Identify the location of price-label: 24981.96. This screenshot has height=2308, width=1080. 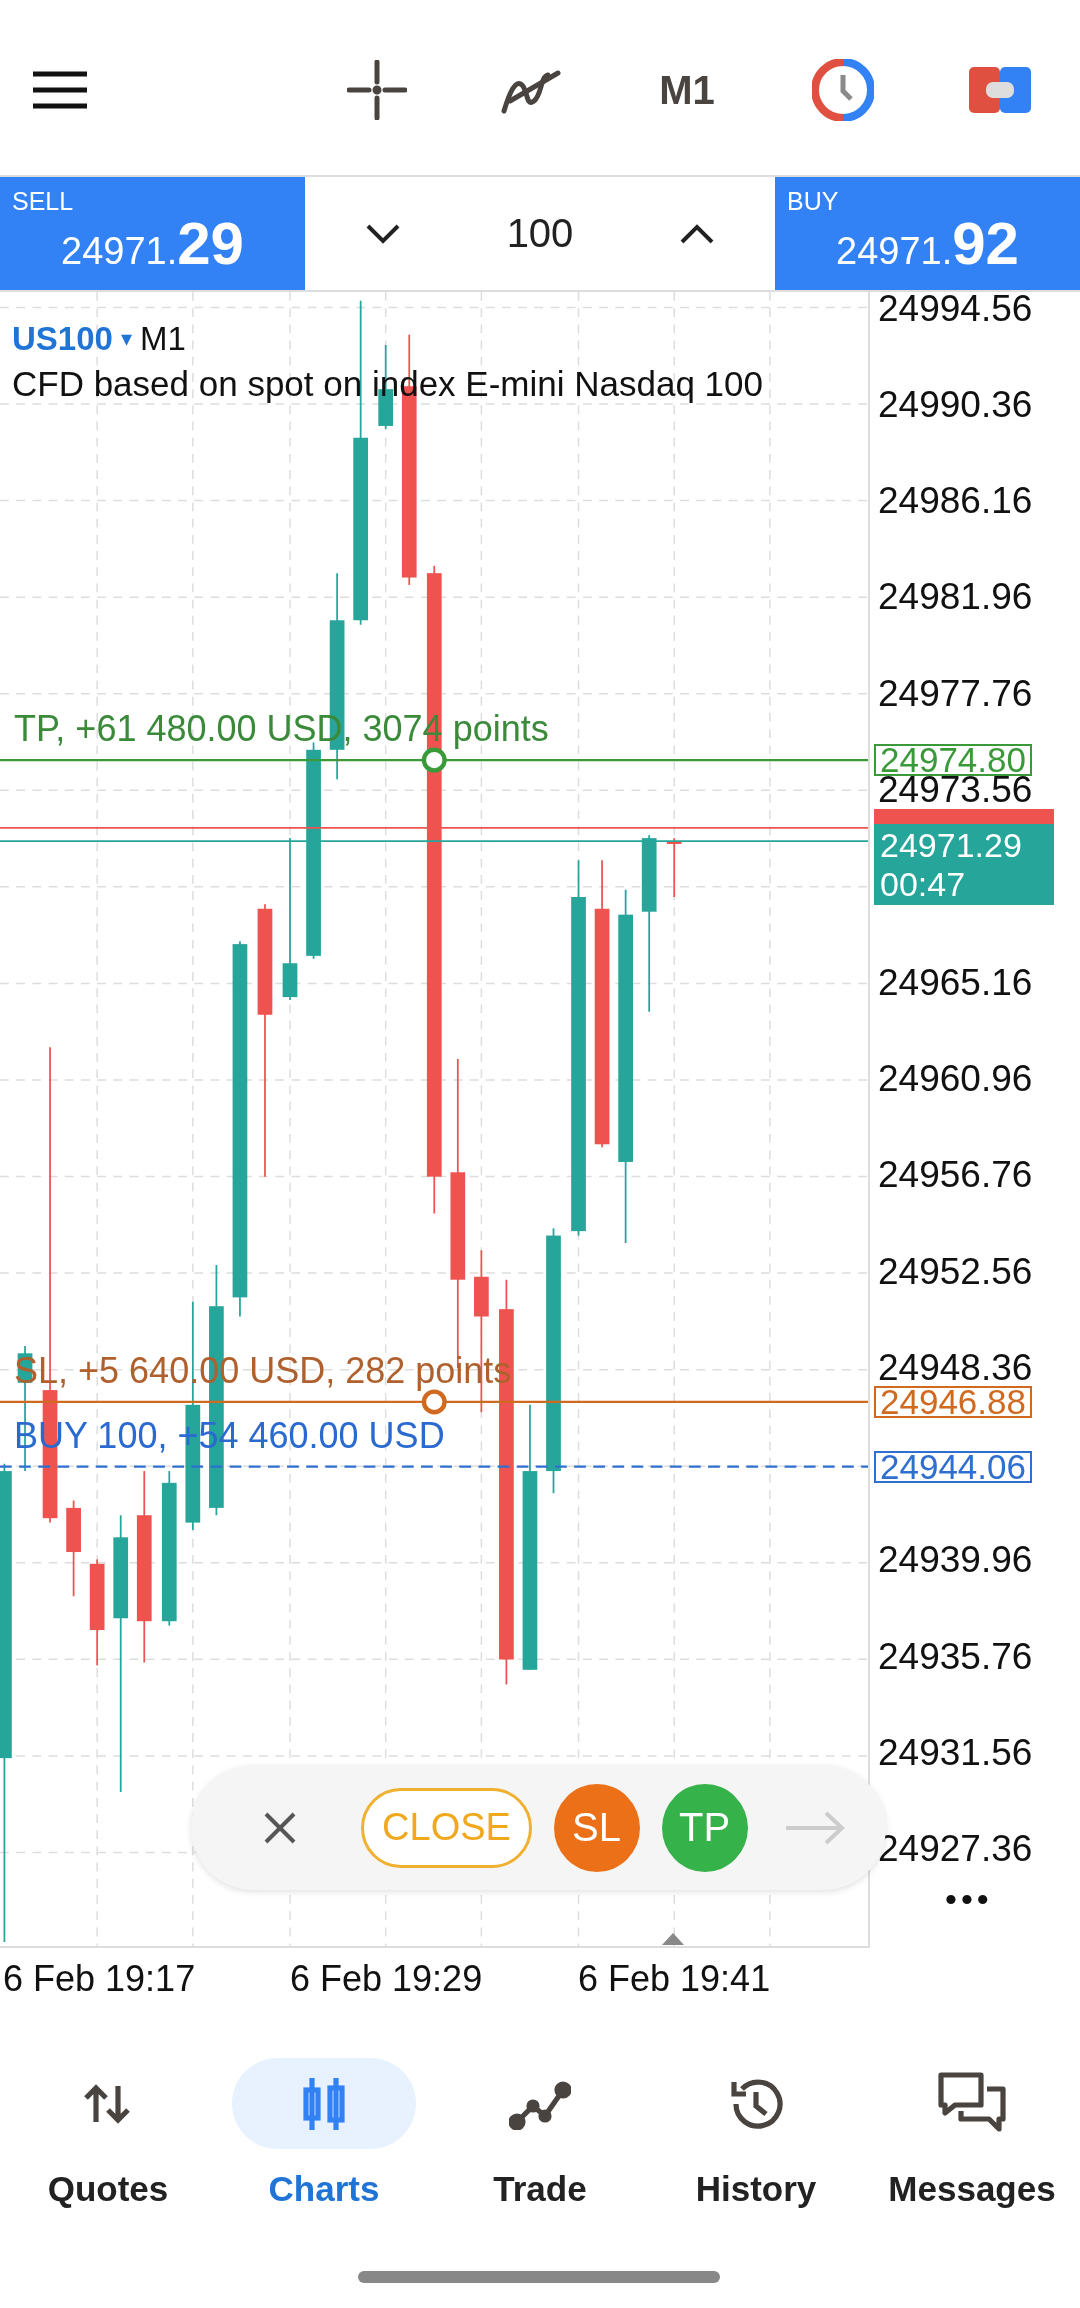
(955, 597).